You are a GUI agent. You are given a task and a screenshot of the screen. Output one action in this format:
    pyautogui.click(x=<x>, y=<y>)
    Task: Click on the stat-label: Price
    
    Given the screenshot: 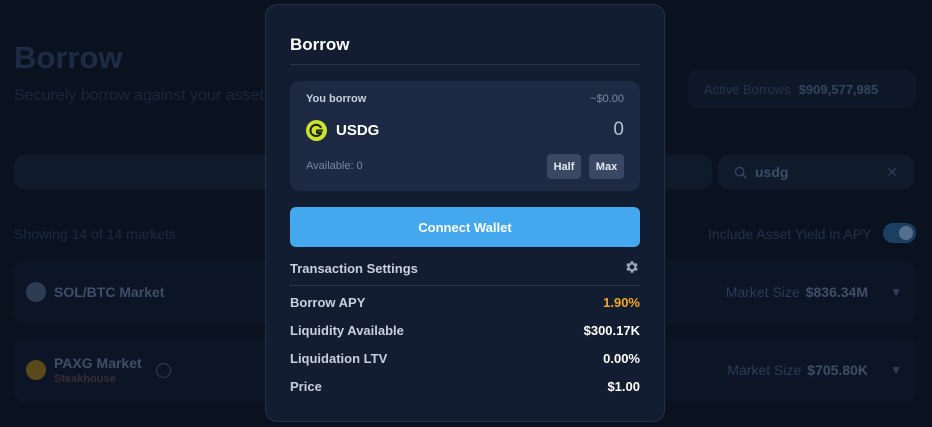 What is the action you would take?
    pyautogui.click(x=306, y=386)
    